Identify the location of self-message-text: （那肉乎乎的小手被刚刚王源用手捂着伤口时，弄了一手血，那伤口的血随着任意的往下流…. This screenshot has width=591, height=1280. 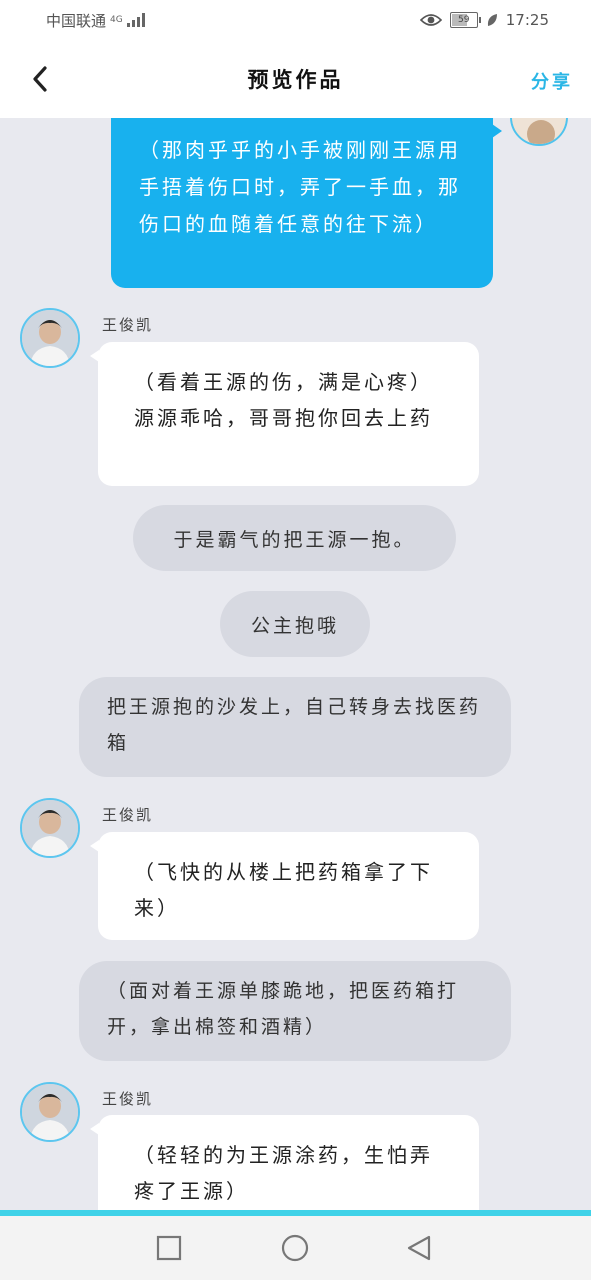
(300, 187).